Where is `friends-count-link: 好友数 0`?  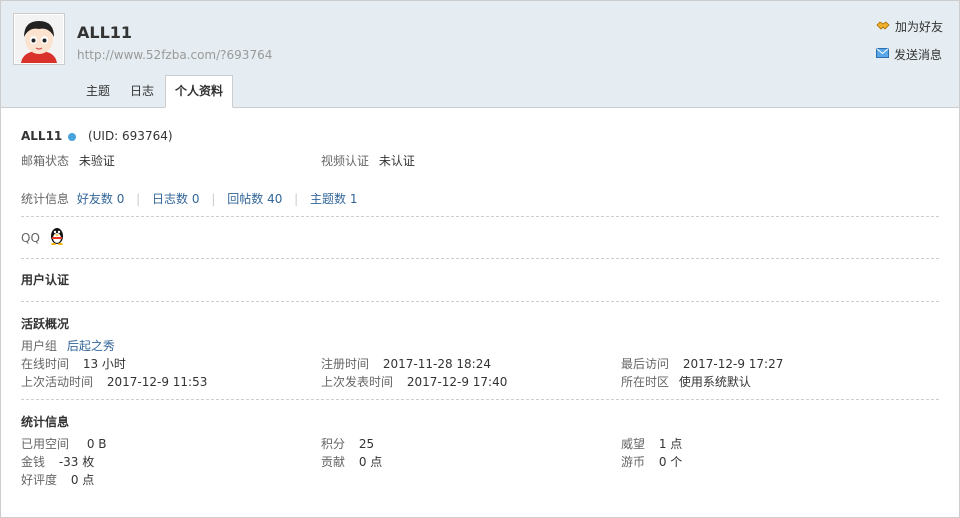 friends-count-link: 好友数 0 is located at coordinates (100, 199).